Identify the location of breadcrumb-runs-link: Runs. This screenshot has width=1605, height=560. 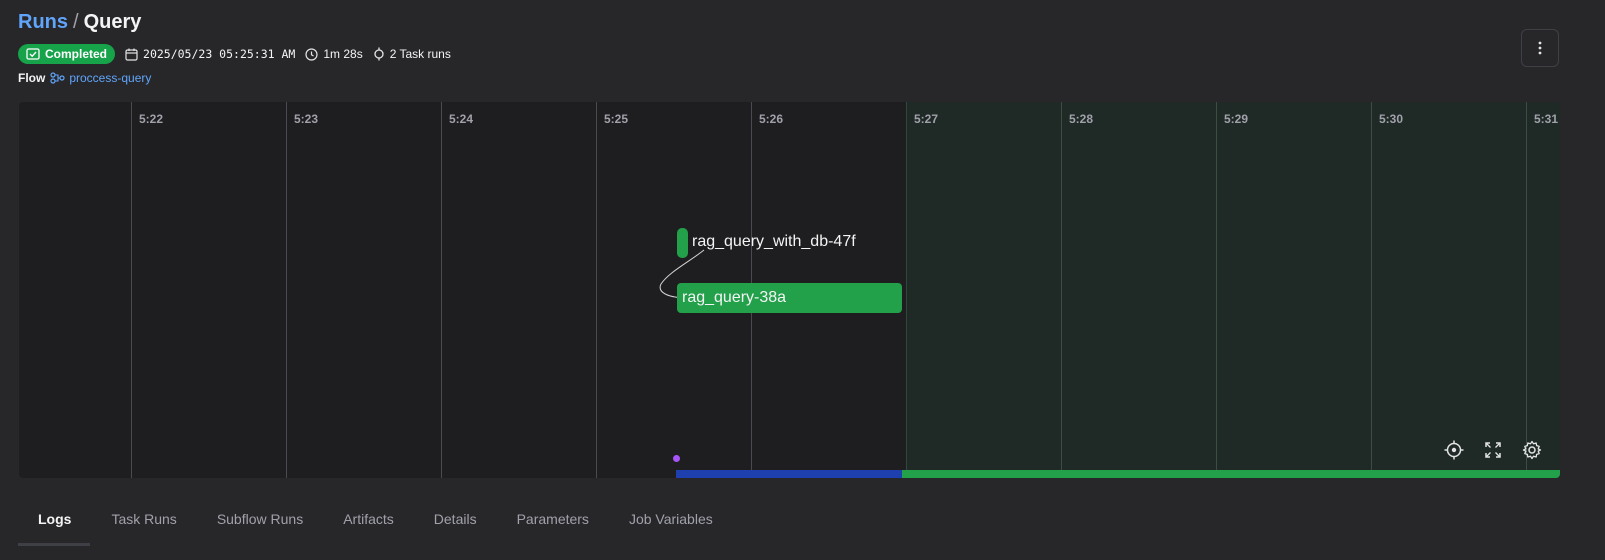
(43, 22).